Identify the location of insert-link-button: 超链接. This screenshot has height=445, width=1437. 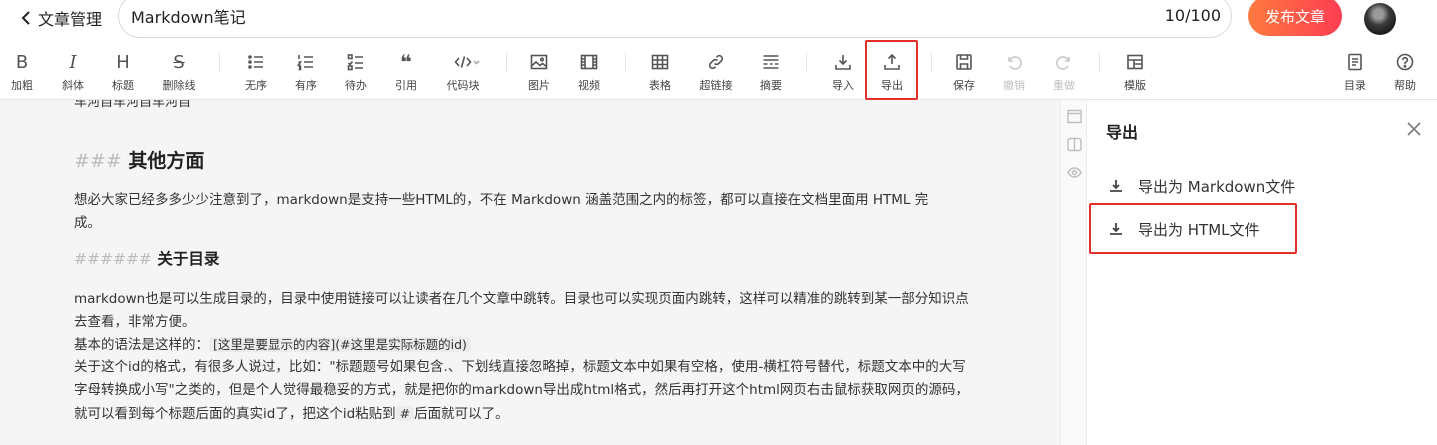
(716, 72).